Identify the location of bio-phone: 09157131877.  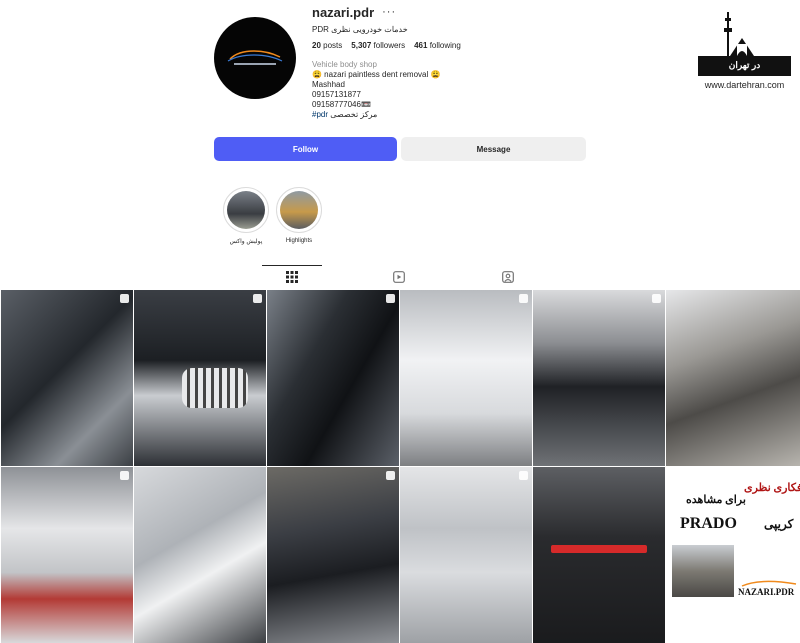
(462, 95).